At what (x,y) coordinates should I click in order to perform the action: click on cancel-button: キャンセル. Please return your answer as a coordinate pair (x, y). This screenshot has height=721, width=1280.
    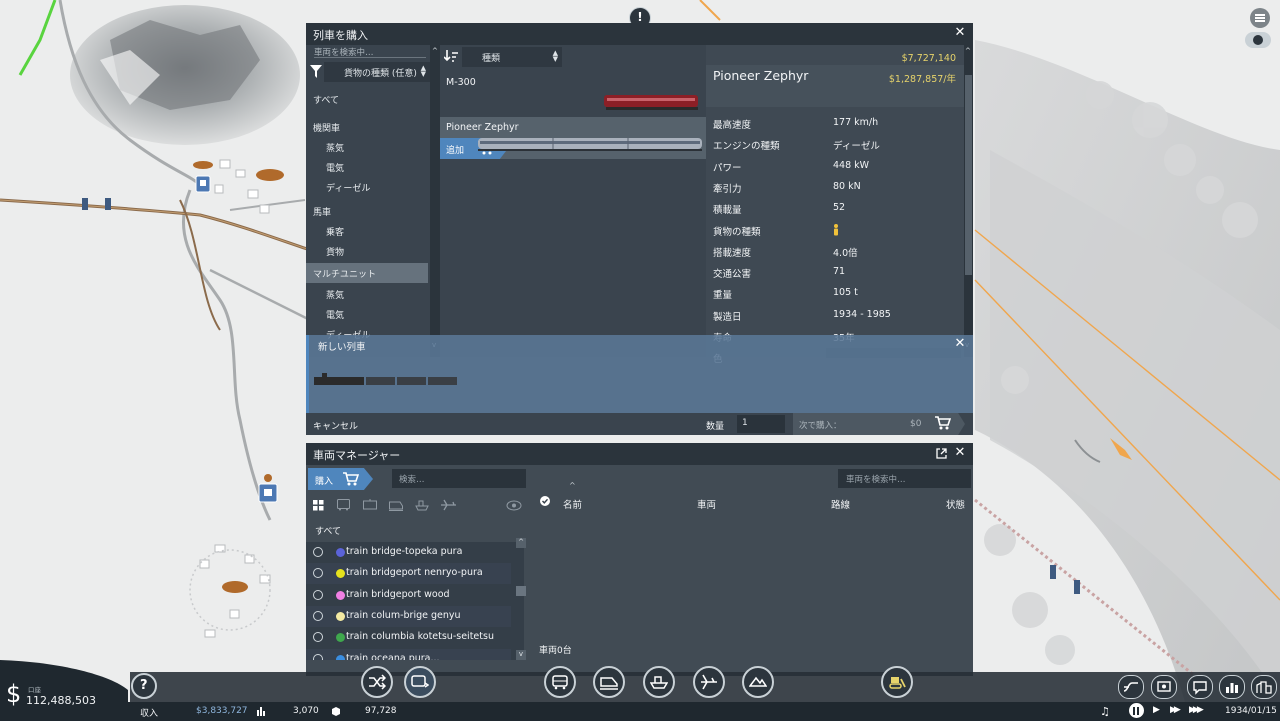
    Looking at the image, I should click on (335, 425).